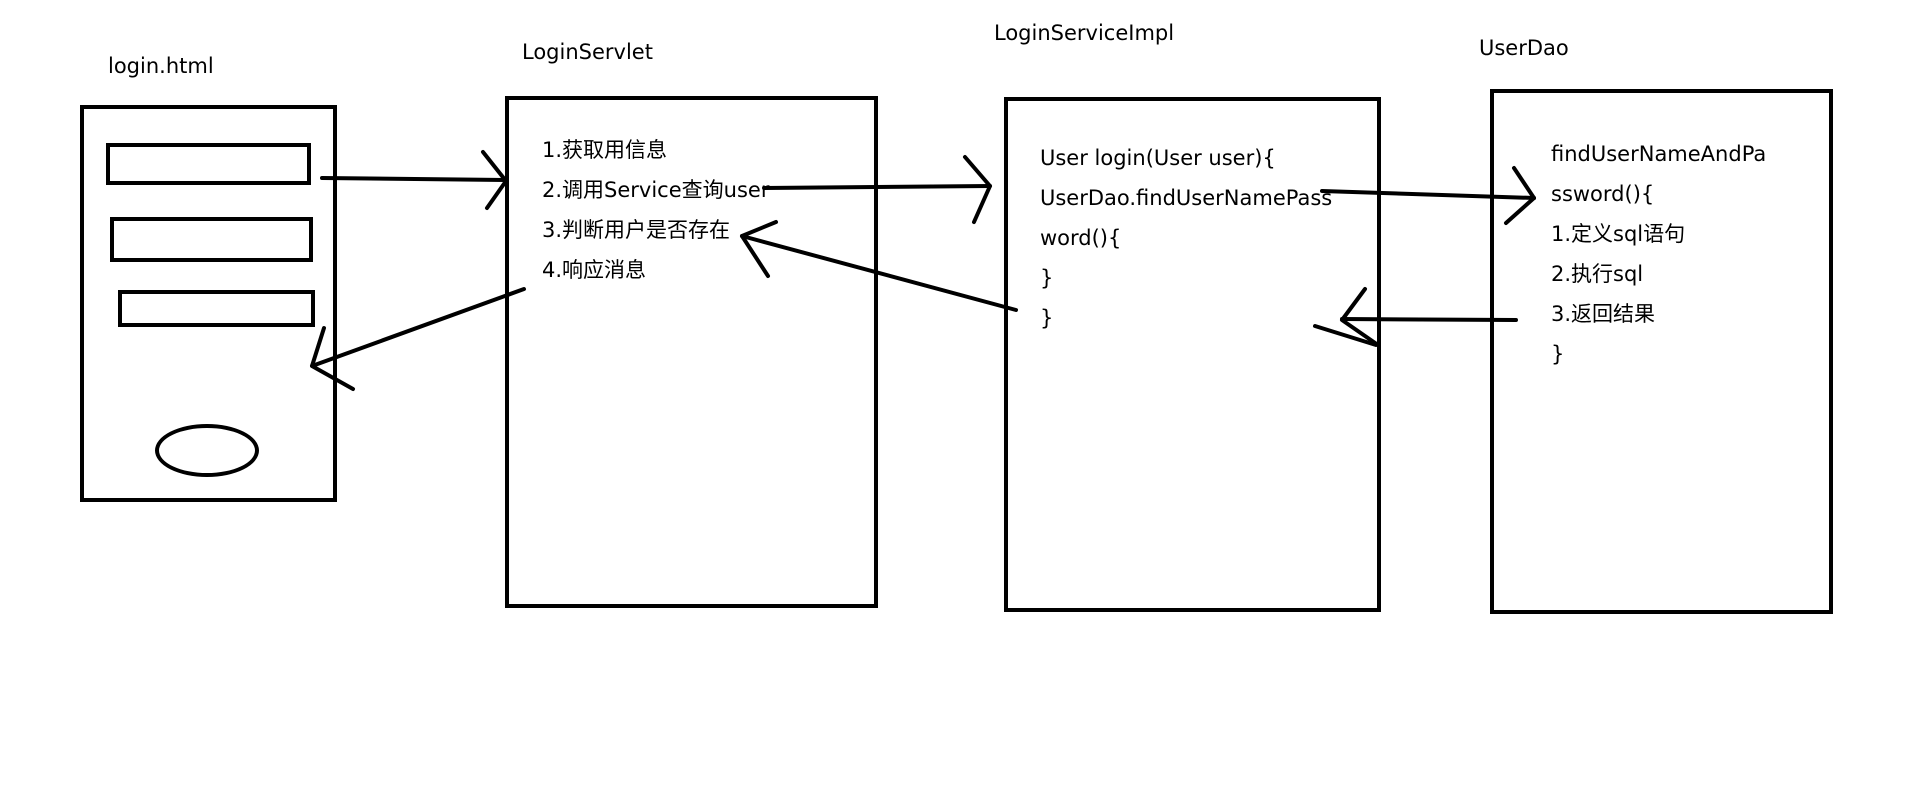  Describe the element at coordinates (1415, 317) in the screenshot. I see `arrow-dao-to-service` at that location.